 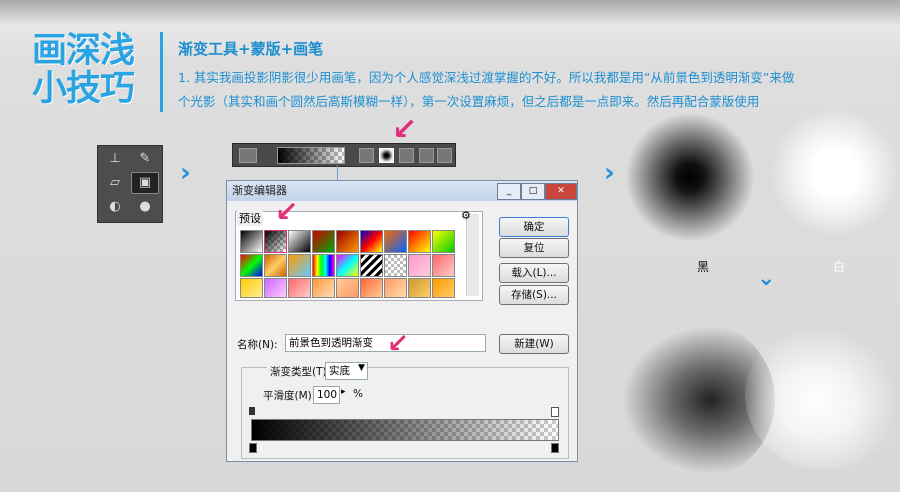 I want to click on reset-button: 复位, so click(x=534, y=248).